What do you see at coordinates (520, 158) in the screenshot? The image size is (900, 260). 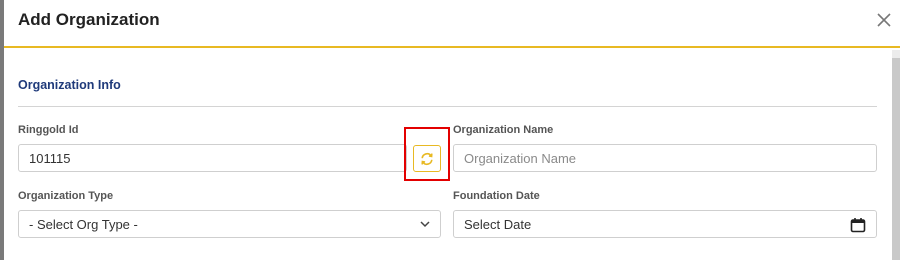 I see `organization-name-placeholder: Organization Name` at bounding box center [520, 158].